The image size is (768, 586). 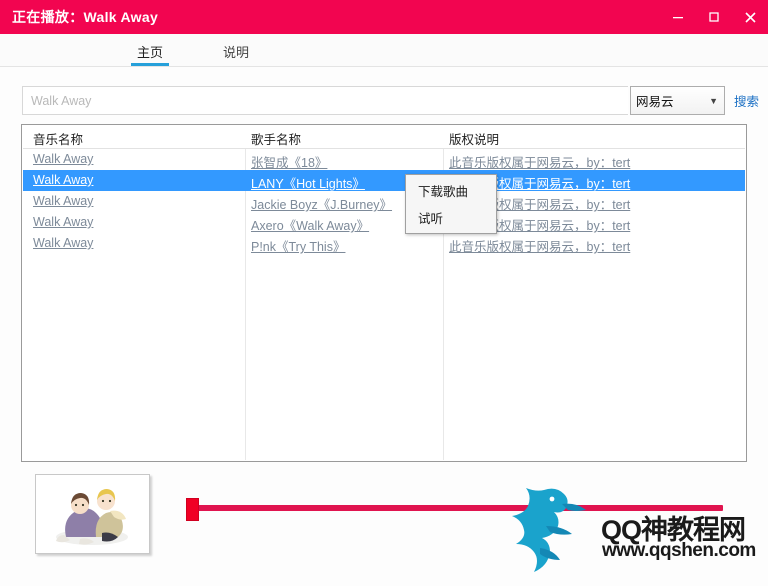 What do you see at coordinates (192, 509) in the screenshot?
I see `seek-thumb` at bounding box center [192, 509].